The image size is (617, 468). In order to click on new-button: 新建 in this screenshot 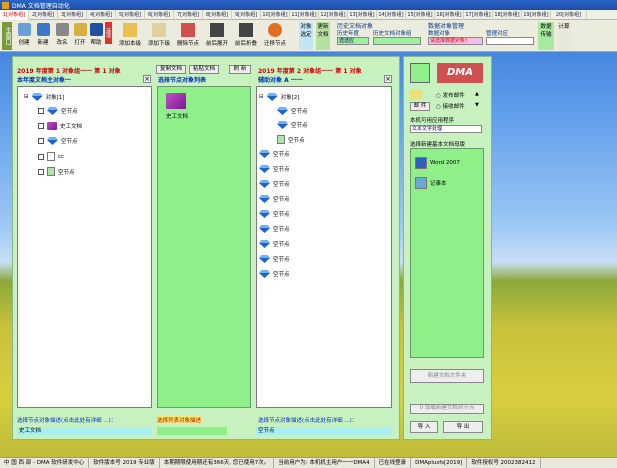, I will do `click(43, 36)`.